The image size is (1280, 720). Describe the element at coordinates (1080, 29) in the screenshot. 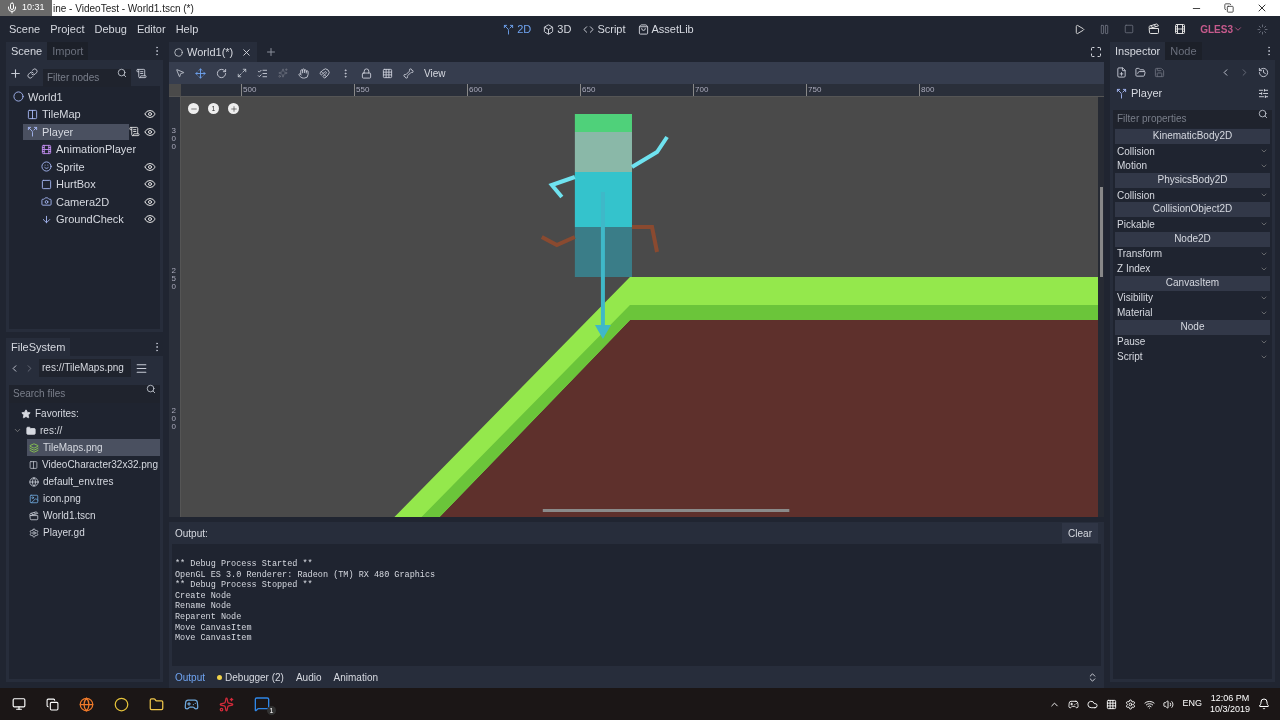

I see `play-icon` at that location.